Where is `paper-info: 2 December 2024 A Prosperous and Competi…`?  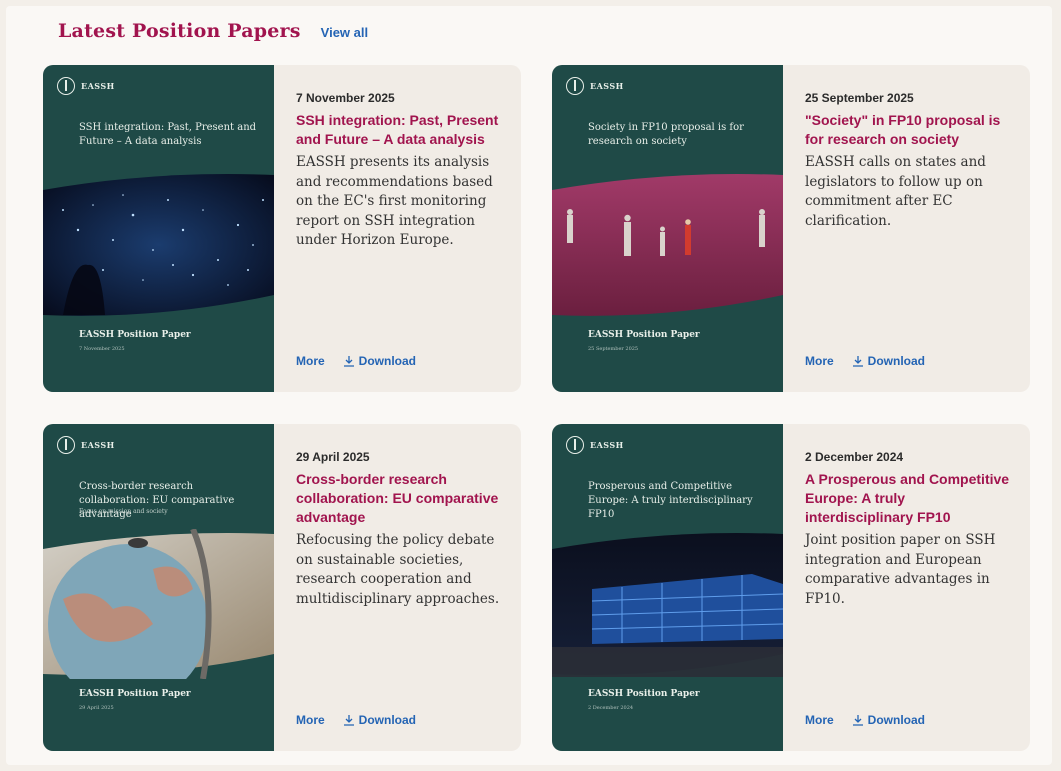
paper-info: 2 December 2024 A Prosperous and Competi… is located at coordinates (906, 587).